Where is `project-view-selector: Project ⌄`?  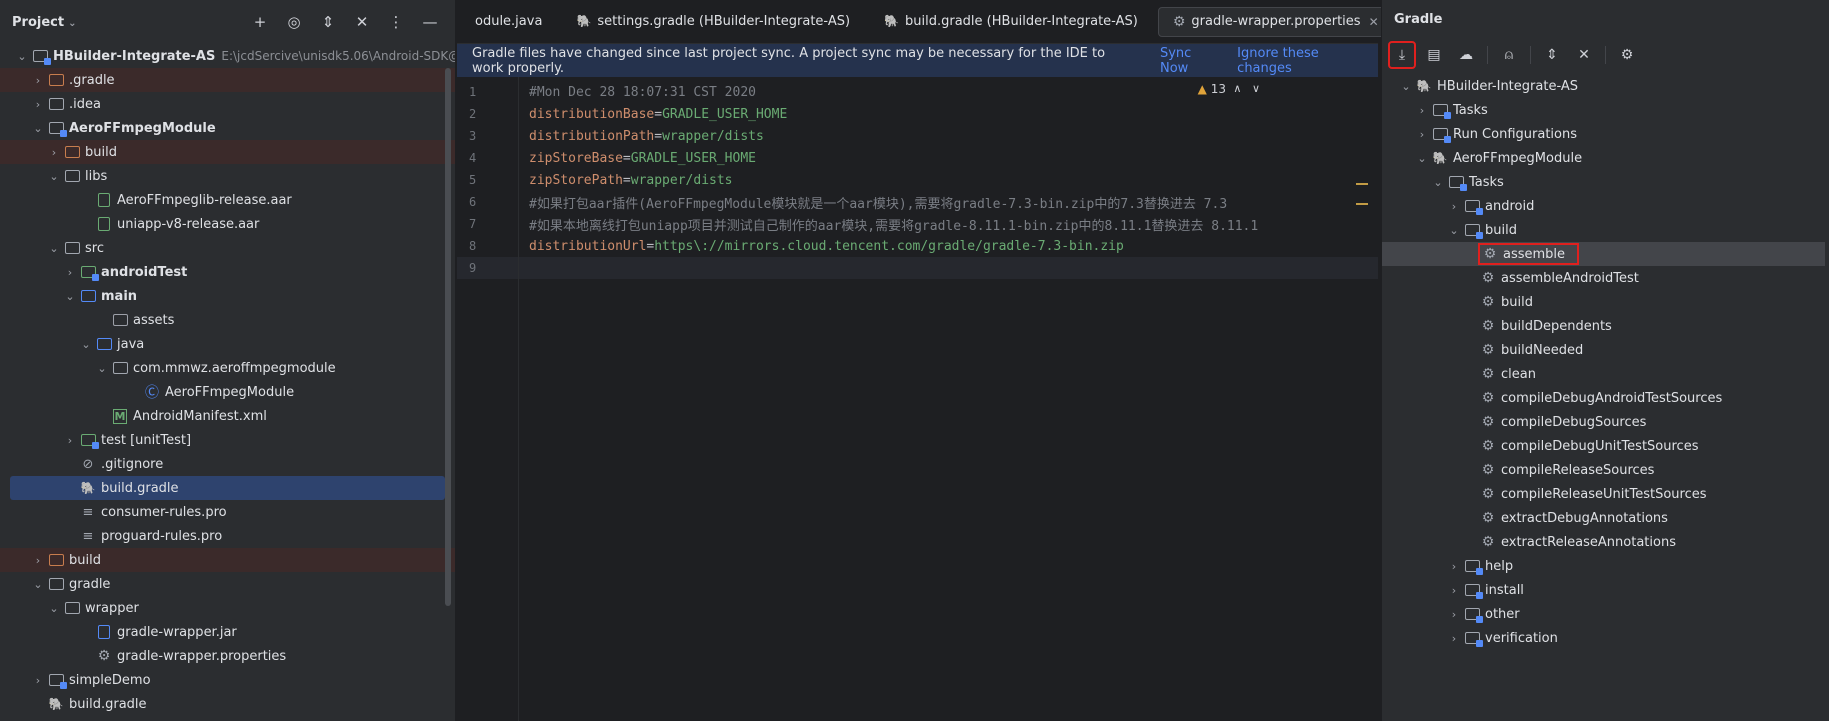
project-view-selector: Project ⌄ is located at coordinates (44, 22).